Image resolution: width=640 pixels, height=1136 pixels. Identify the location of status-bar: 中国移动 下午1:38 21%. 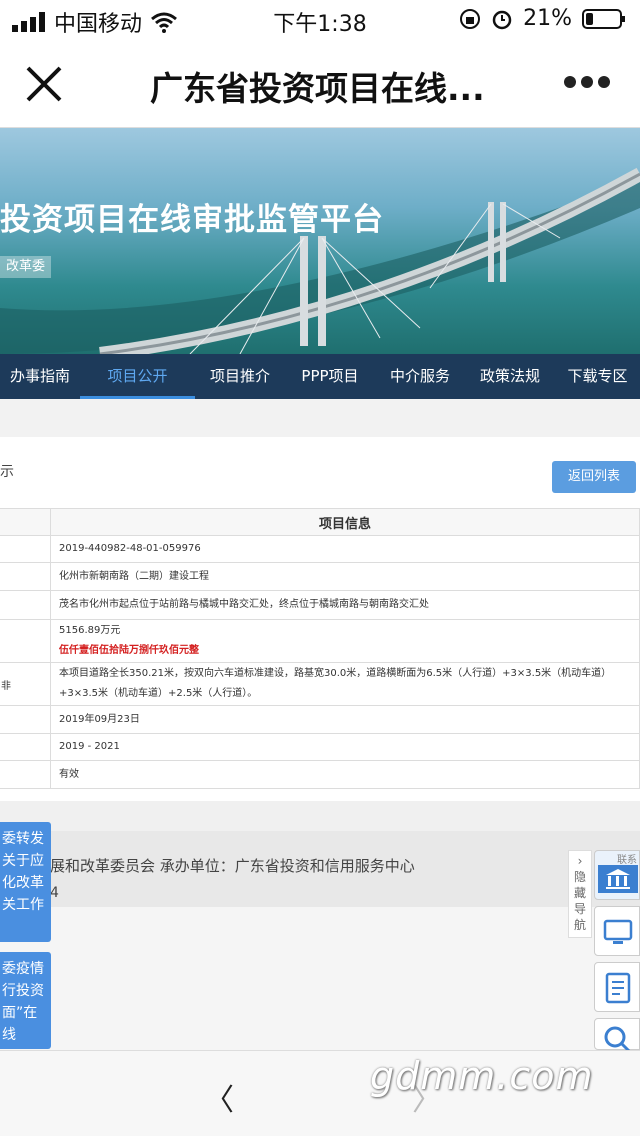
(320, 20).